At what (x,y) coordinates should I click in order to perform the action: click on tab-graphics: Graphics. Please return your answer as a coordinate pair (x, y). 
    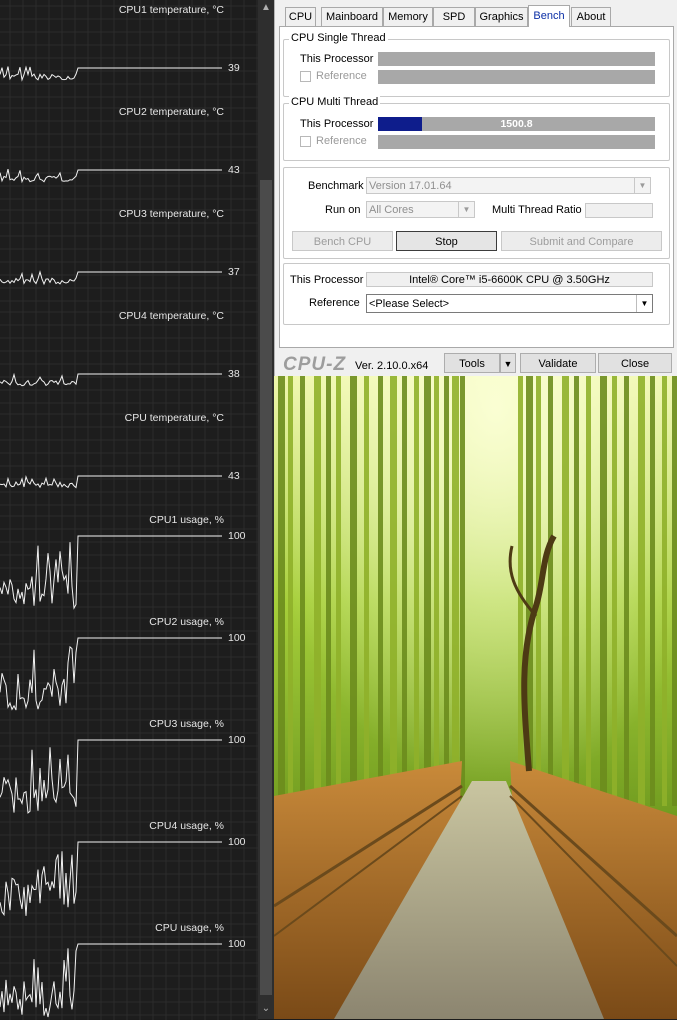
    Looking at the image, I should click on (501, 16).